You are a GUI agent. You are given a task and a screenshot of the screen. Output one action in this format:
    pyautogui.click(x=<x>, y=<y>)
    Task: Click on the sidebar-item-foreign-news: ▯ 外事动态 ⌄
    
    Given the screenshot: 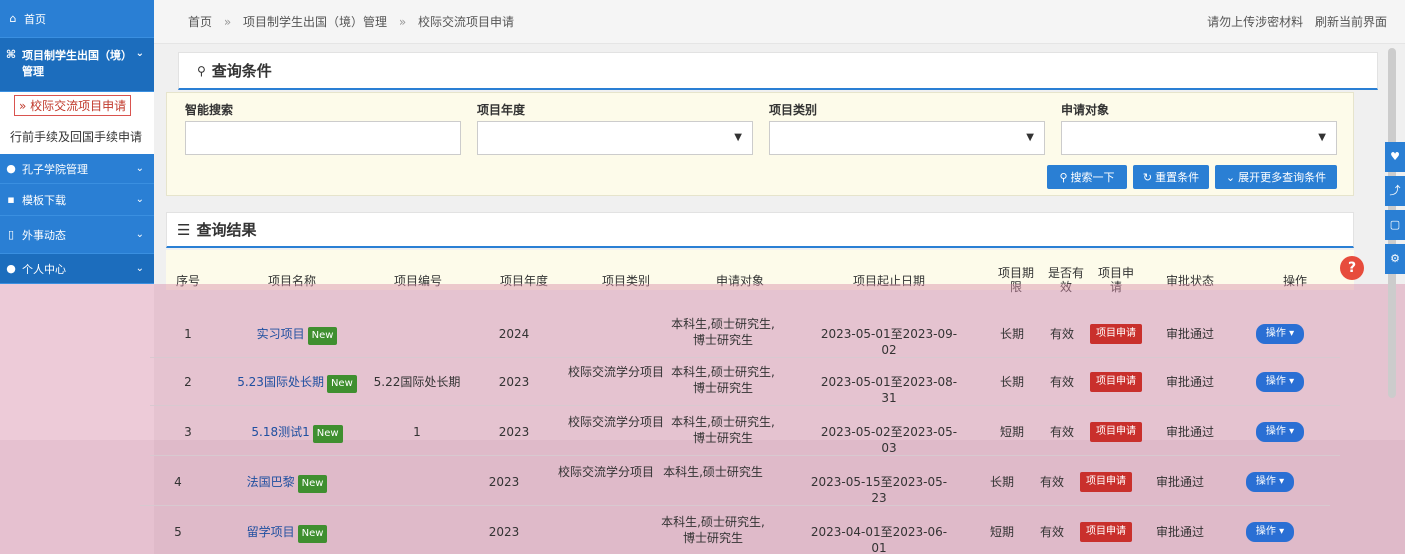 What is the action you would take?
    pyautogui.click(x=77, y=235)
    